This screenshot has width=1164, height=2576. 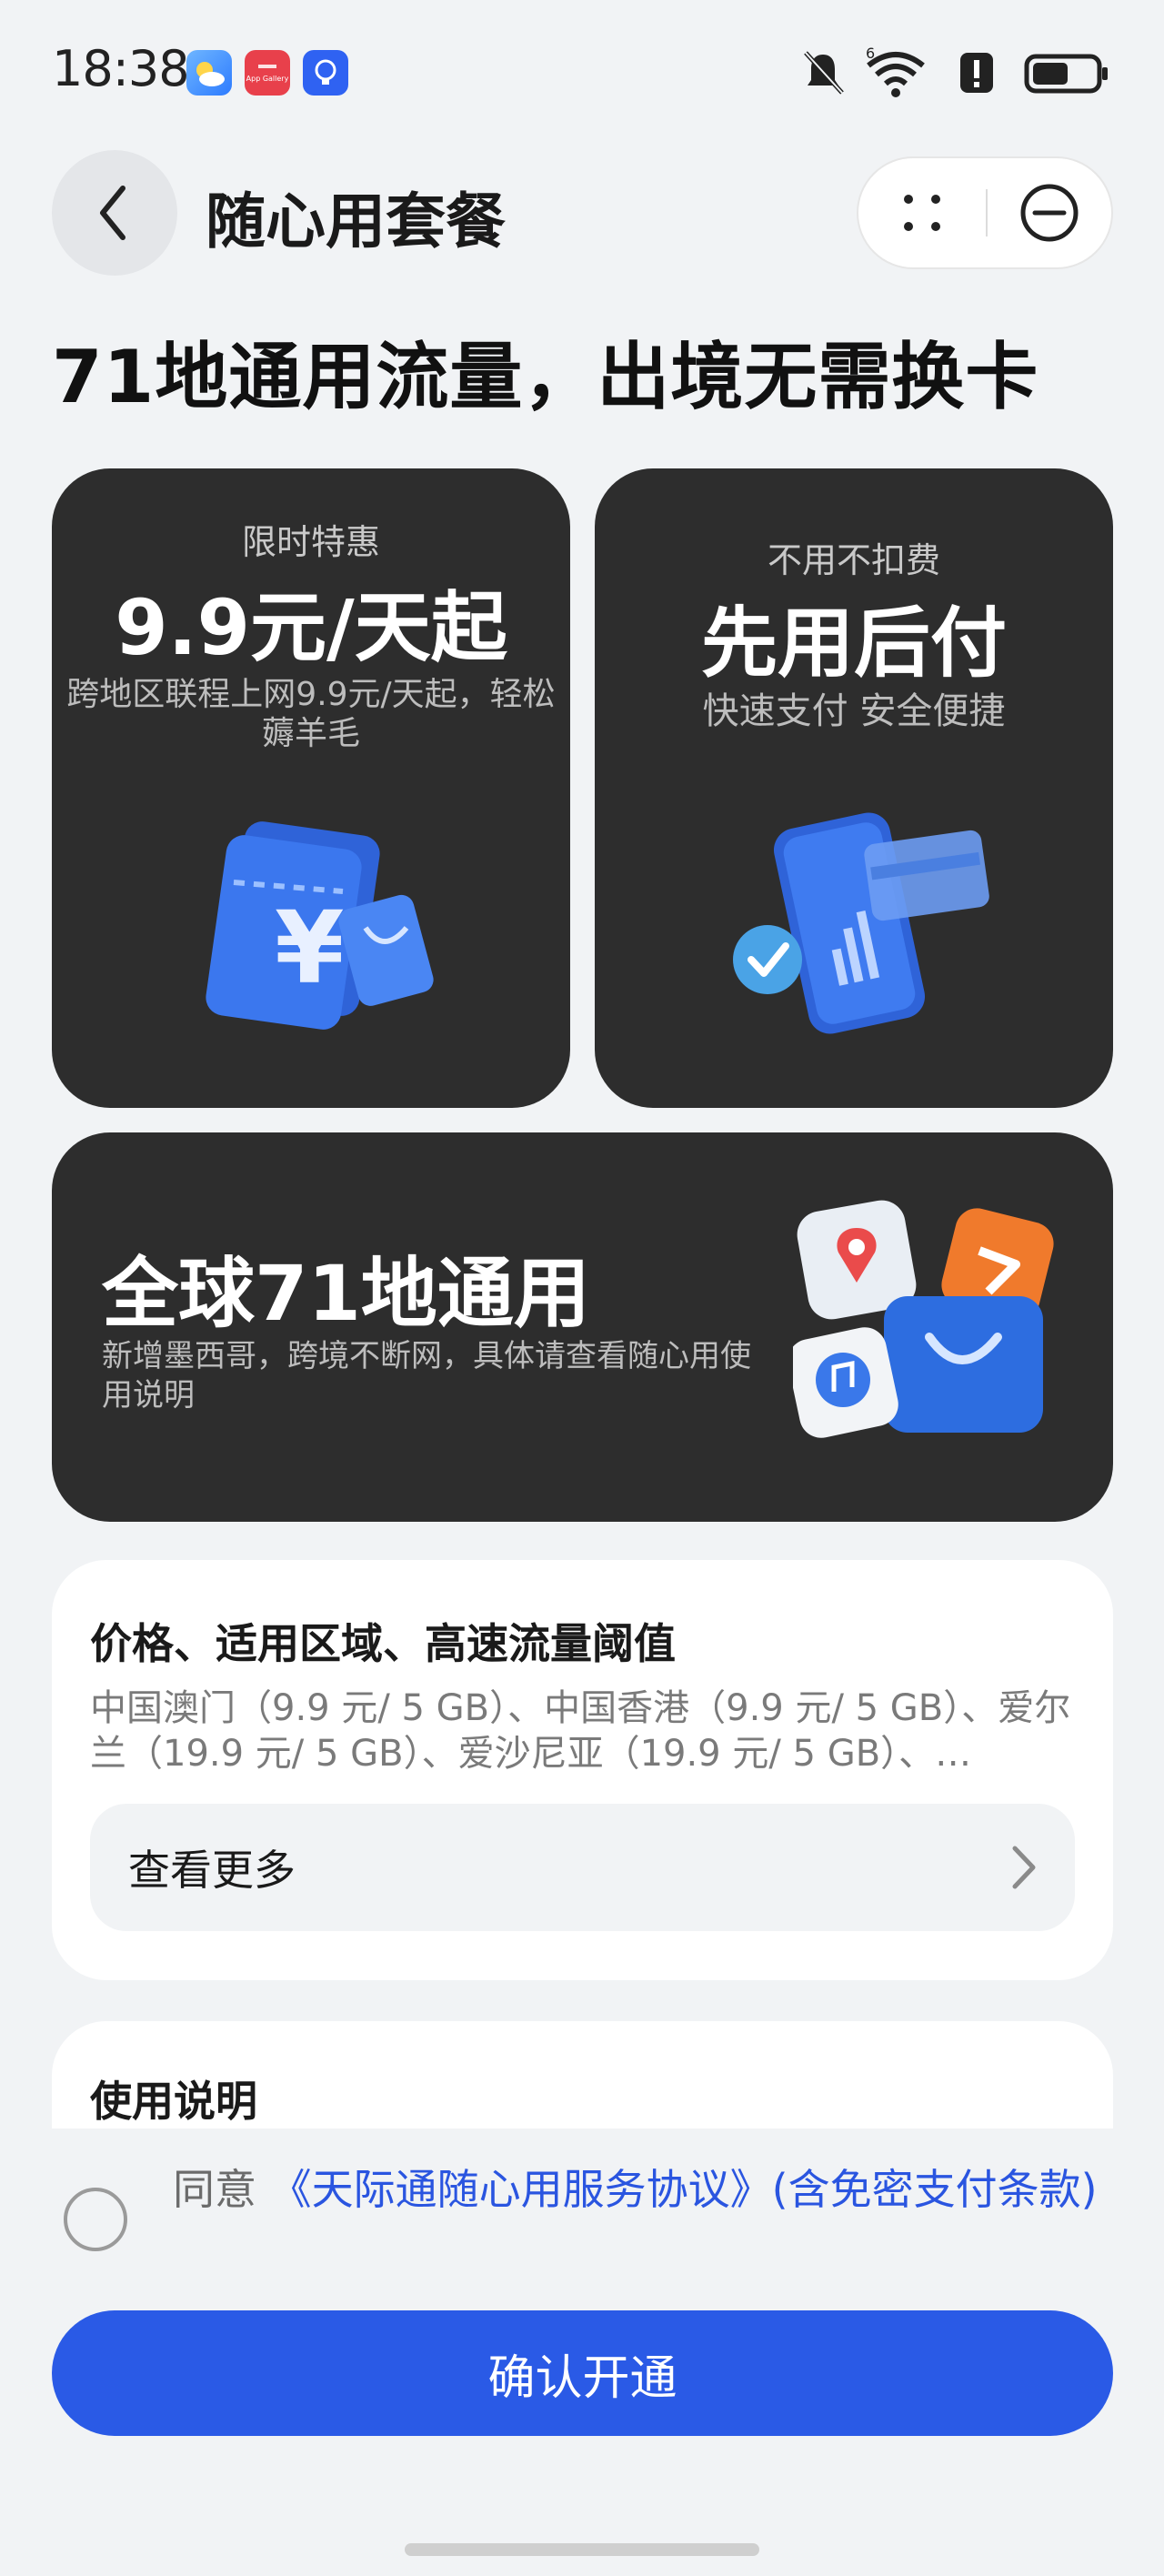 What do you see at coordinates (209, 73) in the screenshot?
I see `weather-icon` at bounding box center [209, 73].